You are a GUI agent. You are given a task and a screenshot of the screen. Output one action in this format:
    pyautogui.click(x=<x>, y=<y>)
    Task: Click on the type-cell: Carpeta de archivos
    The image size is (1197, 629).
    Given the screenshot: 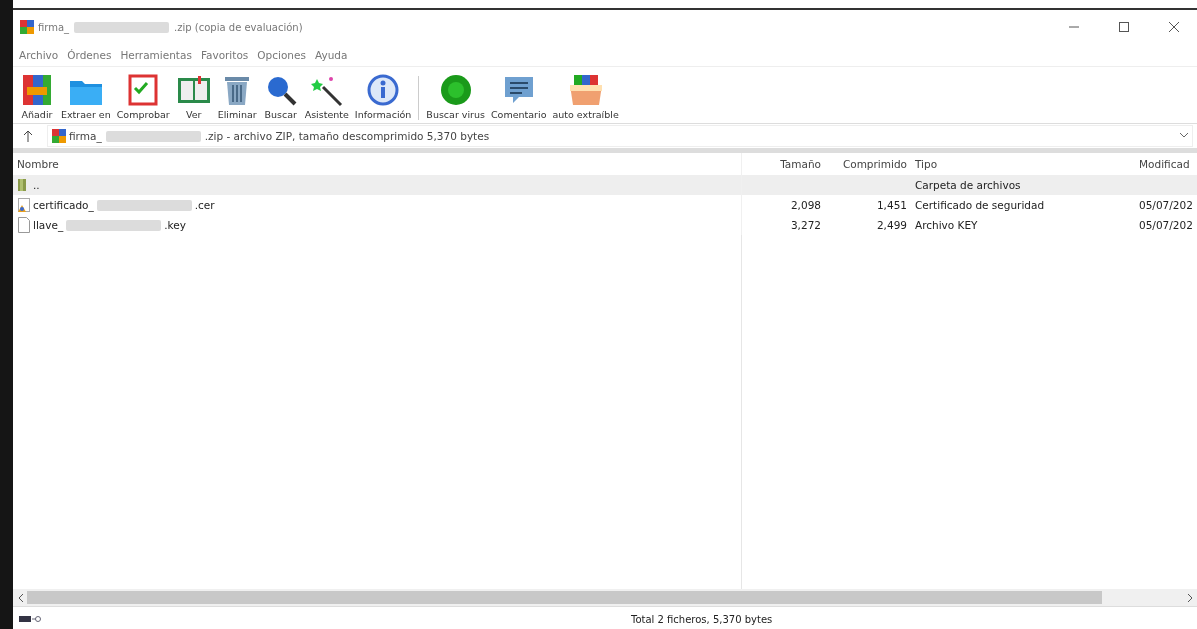 What is the action you would take?
    pyautogui.click(x=968, y=185)
    